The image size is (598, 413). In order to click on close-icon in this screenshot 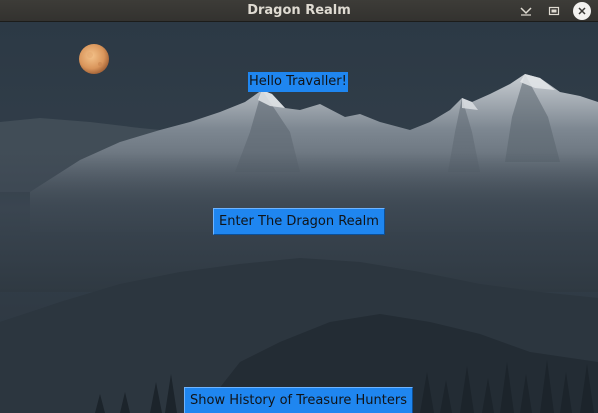, I will do `click(582, 11)`.